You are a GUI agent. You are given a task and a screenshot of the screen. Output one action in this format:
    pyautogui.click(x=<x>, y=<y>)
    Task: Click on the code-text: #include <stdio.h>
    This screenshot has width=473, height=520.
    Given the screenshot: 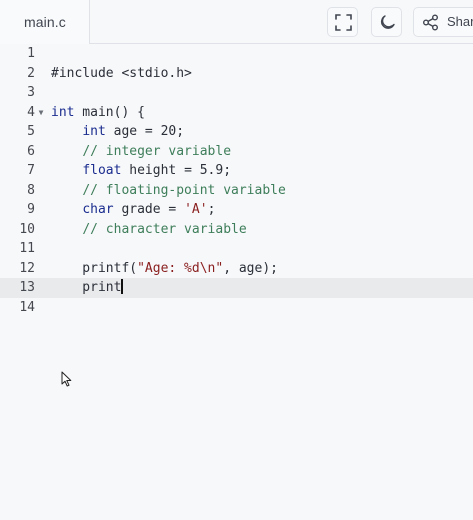 What is the action you would take?
    pyautogui.click(x=121, y=74)
    